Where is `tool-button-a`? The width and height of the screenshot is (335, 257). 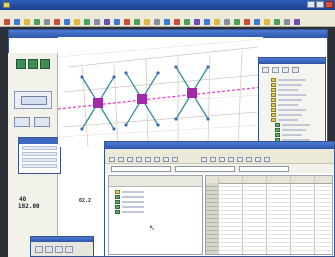 tool-button-a is located at coordinates (22, 122).